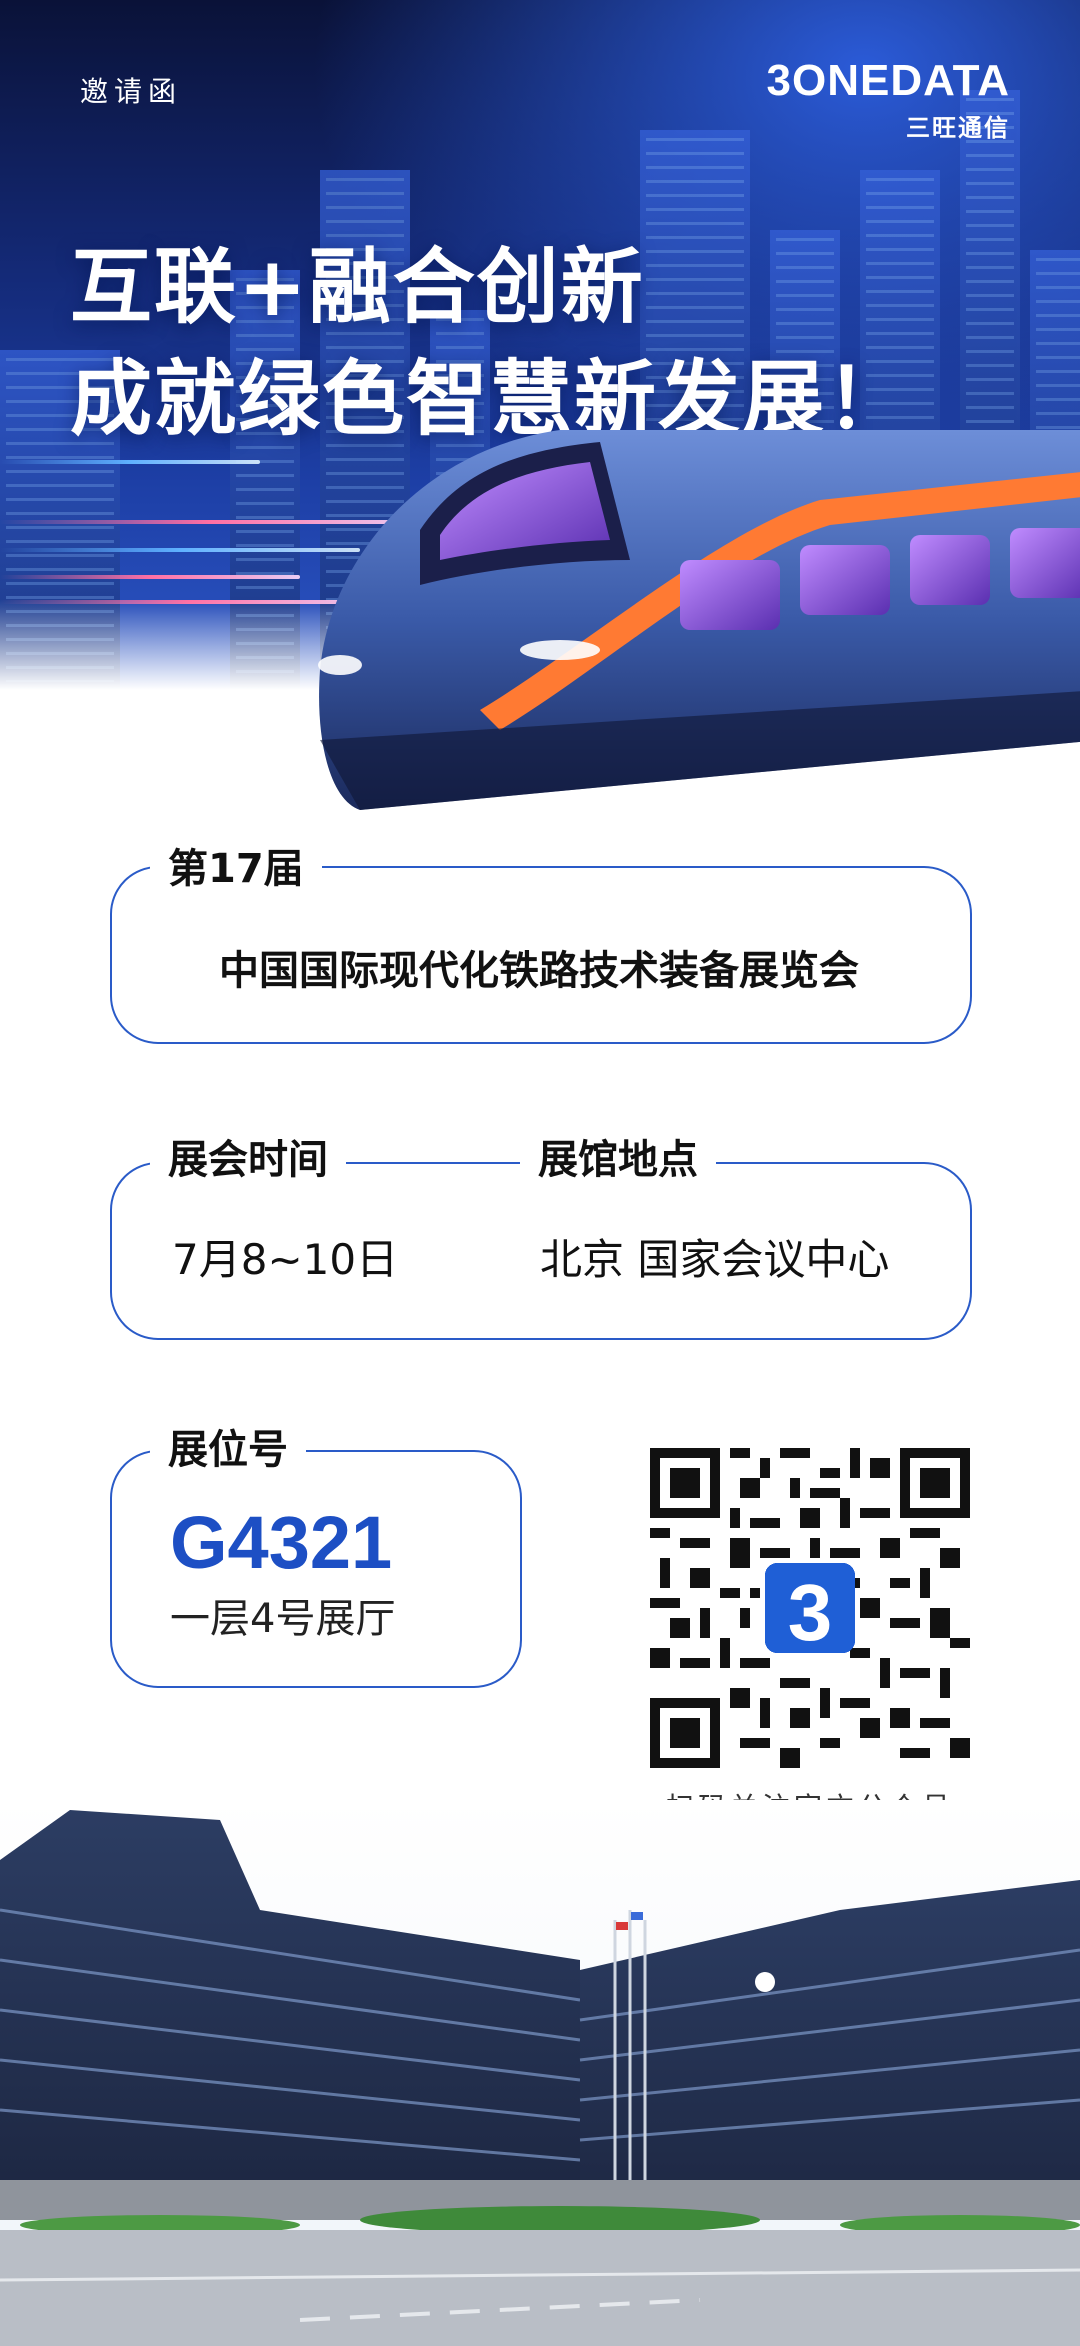  I want to click on hall-info: 一层4号展厅, so click(283, 1619).